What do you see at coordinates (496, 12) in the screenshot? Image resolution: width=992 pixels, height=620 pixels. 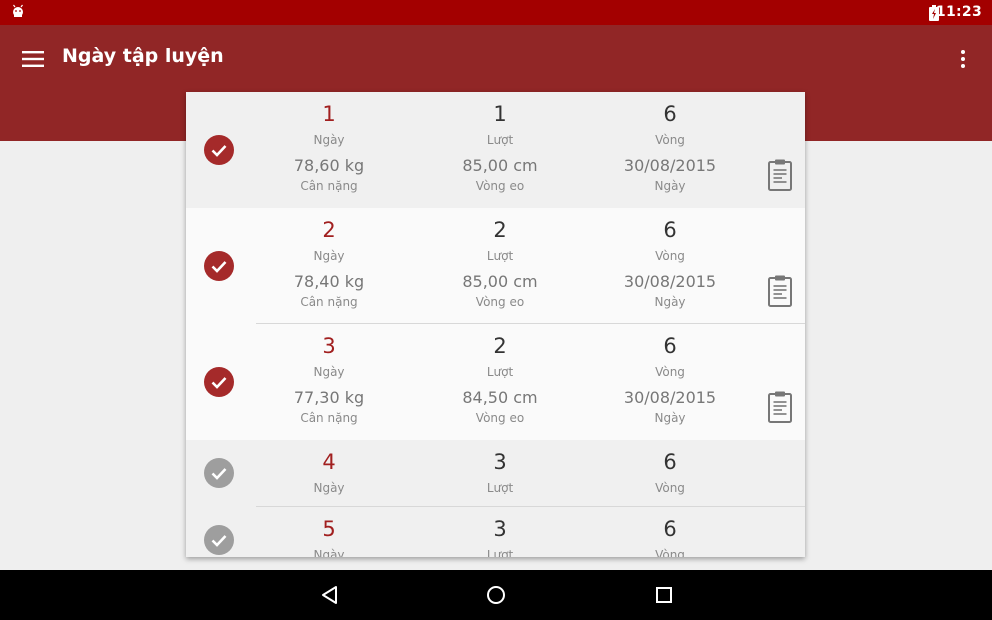 I see `status-bar: 11:23` at bounding box center [496, 12].